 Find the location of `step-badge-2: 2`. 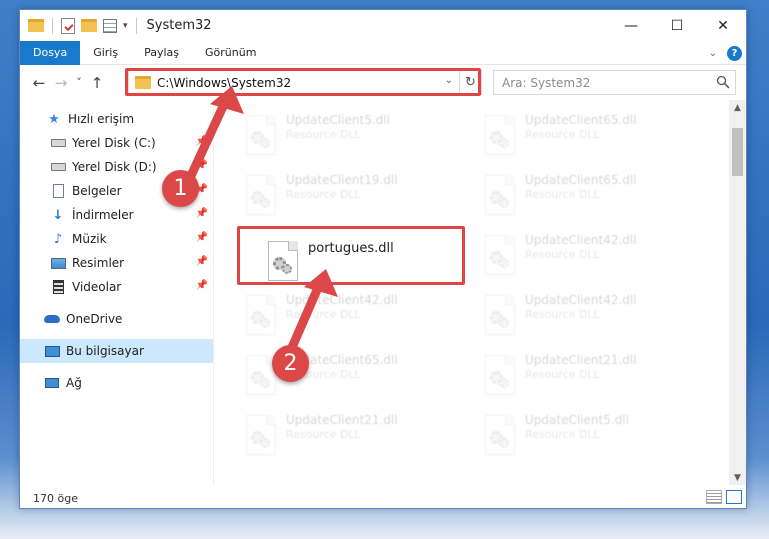

step-badge-2: 2 is located at coordinates (290, 363).